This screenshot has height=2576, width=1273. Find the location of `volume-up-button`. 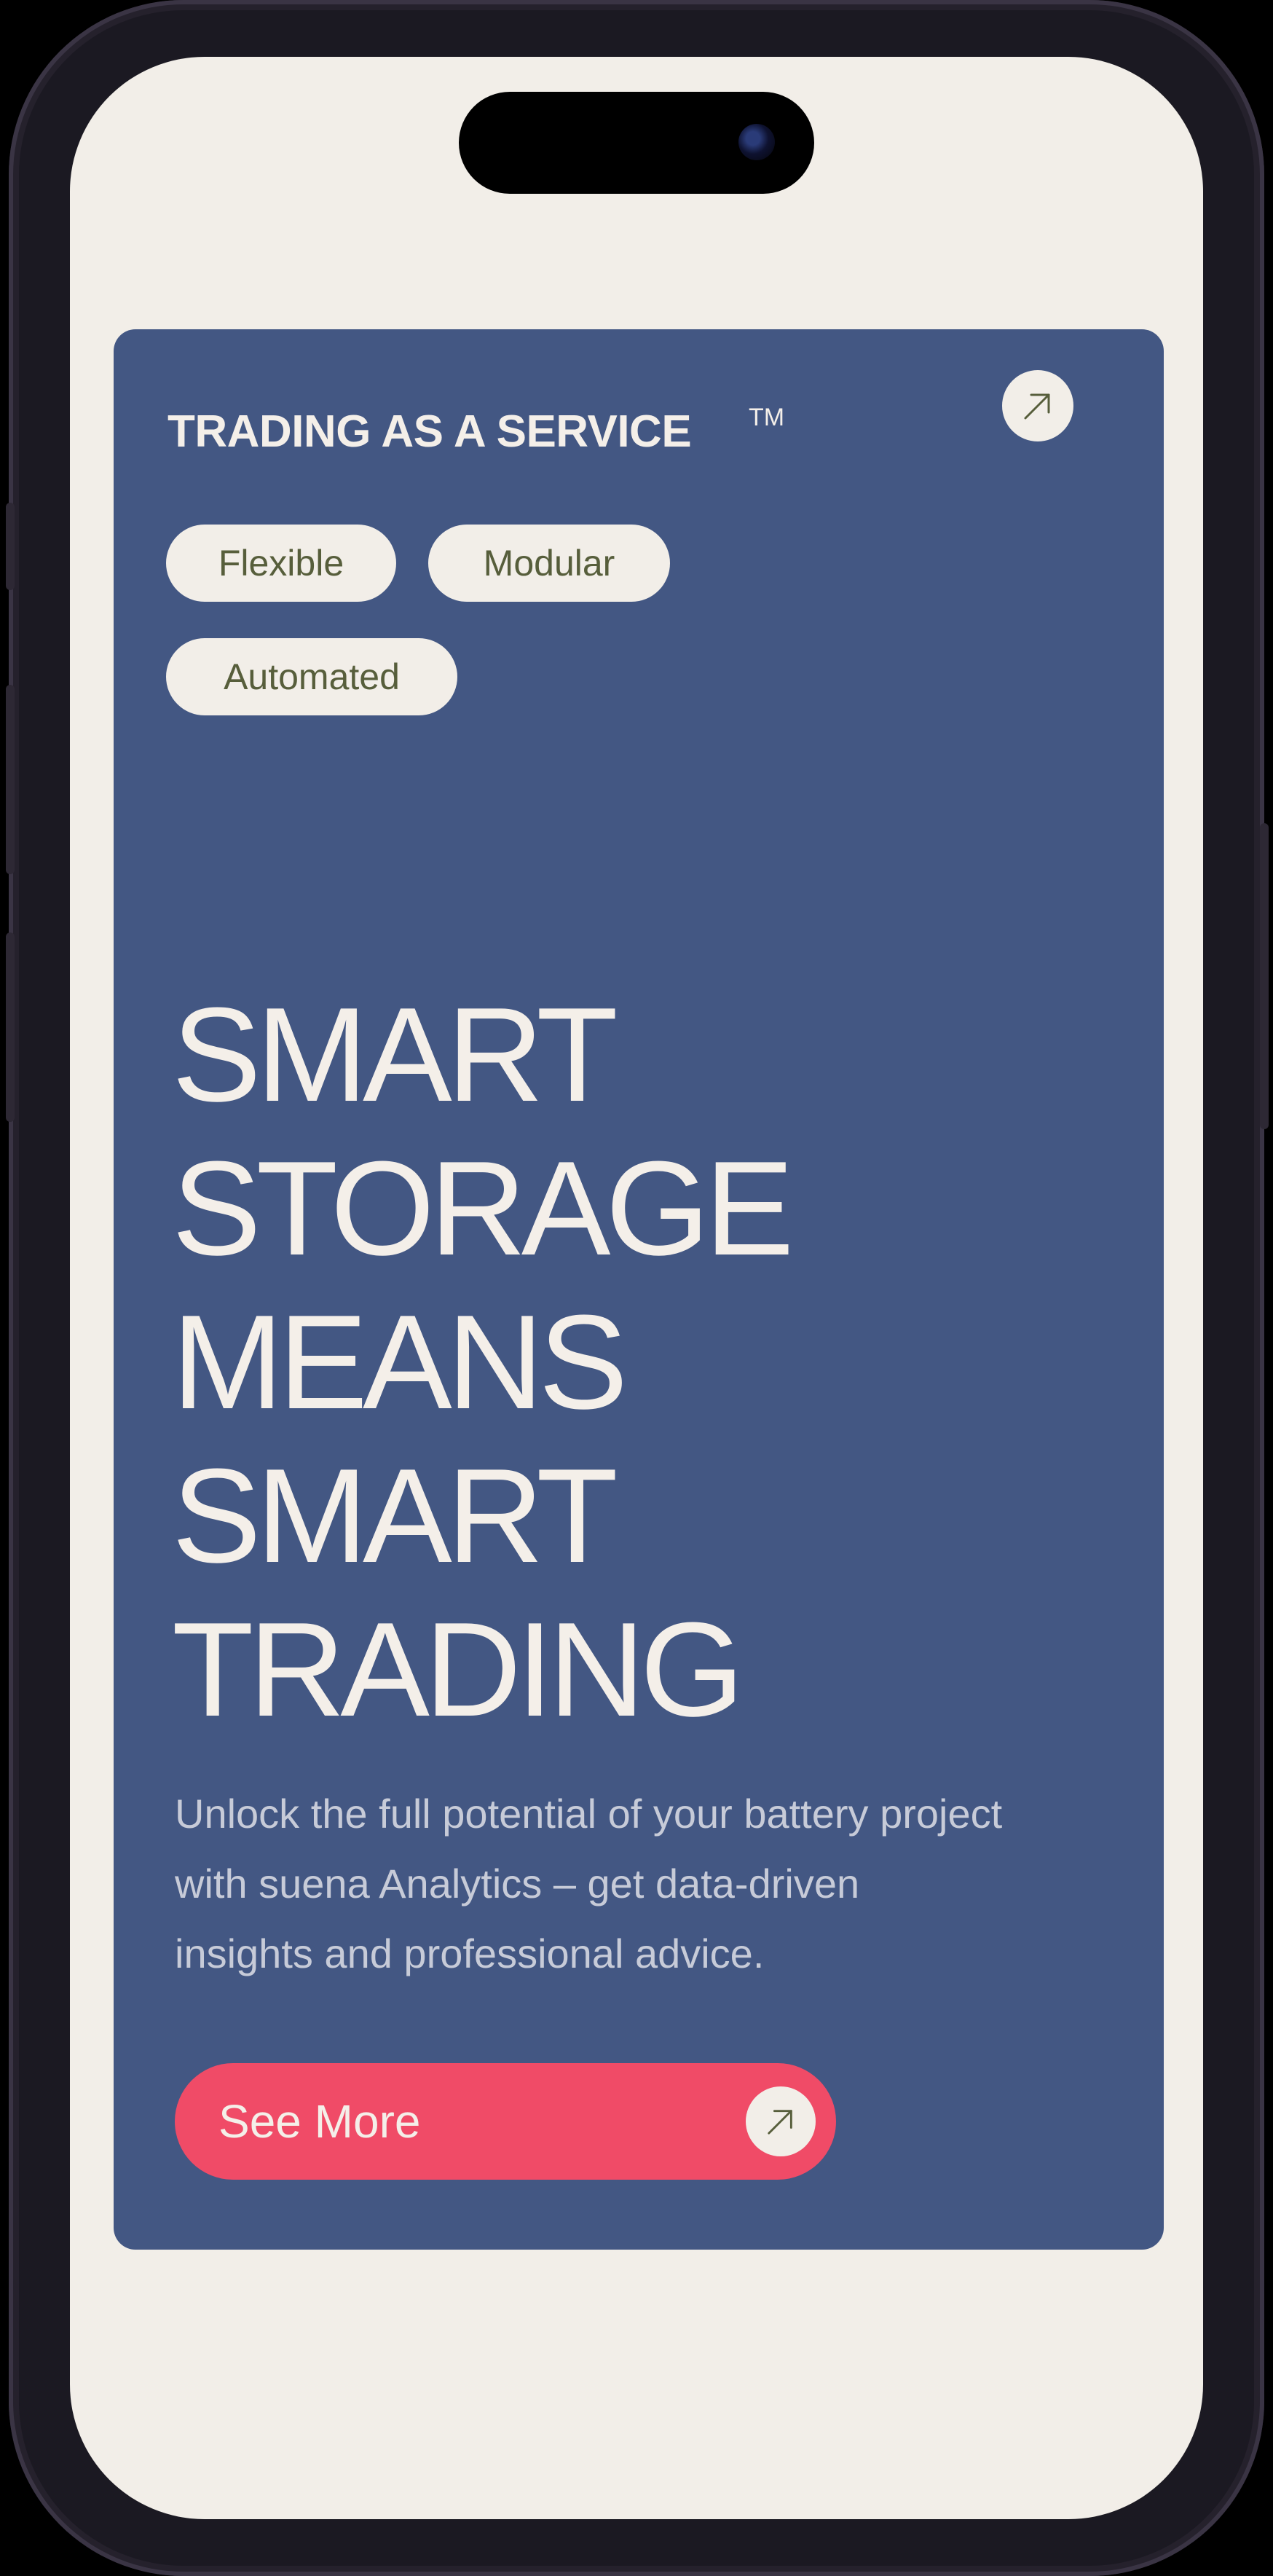

volume-up-button is located at coordinates (10, 780).